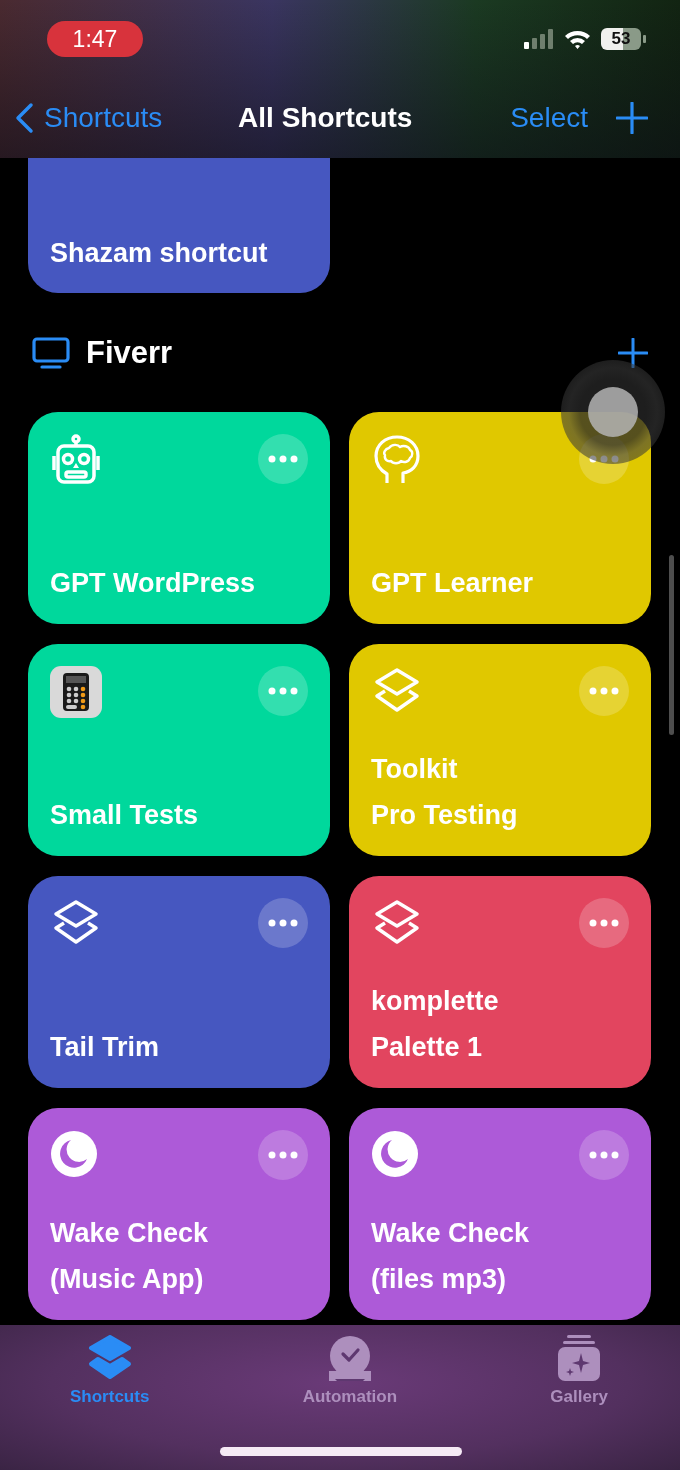 Image resolution: width=680 pixels, height=1470 pixels. I want to click on shortcut-tile: Shazam shortcut, so click(179, 225).